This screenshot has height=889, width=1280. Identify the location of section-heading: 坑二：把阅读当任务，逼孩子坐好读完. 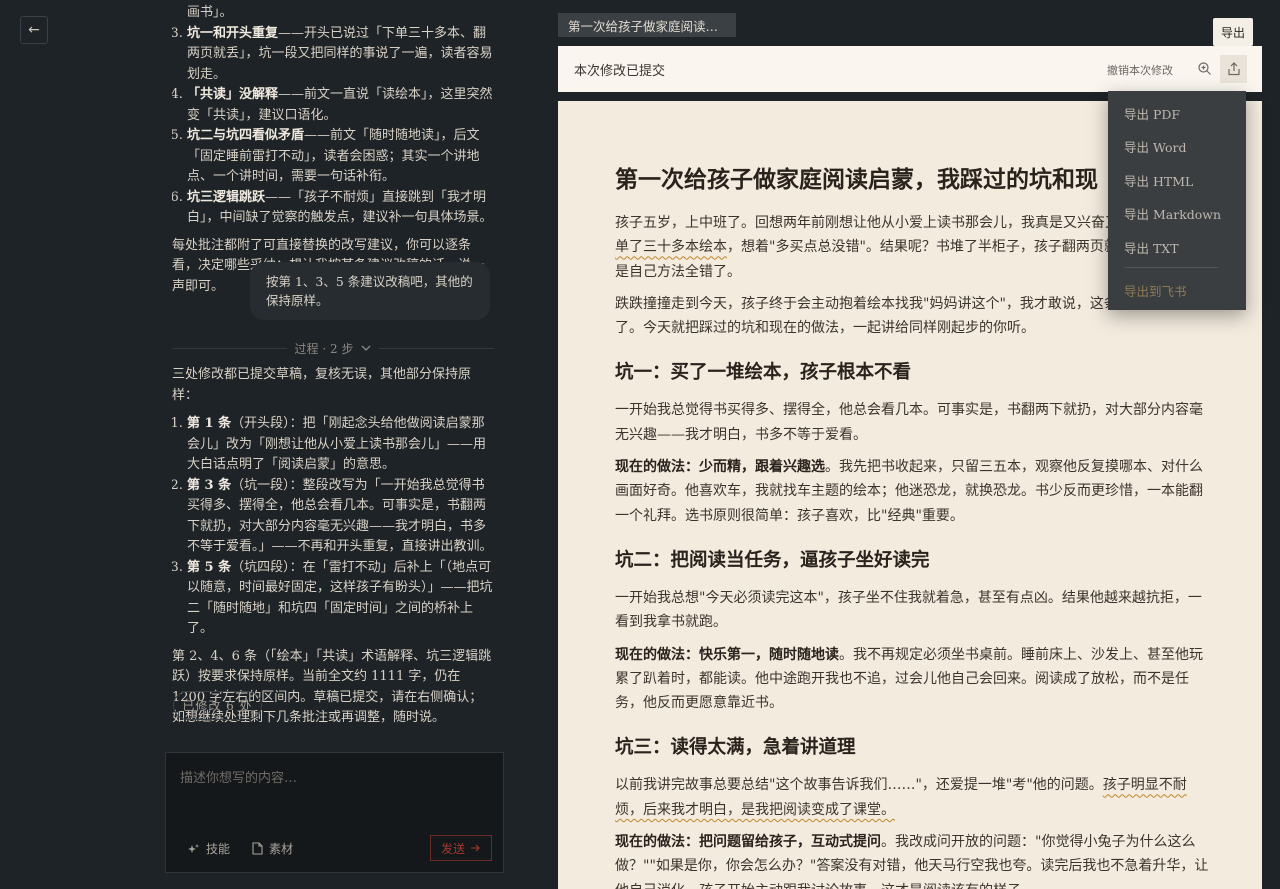
(772, 560).